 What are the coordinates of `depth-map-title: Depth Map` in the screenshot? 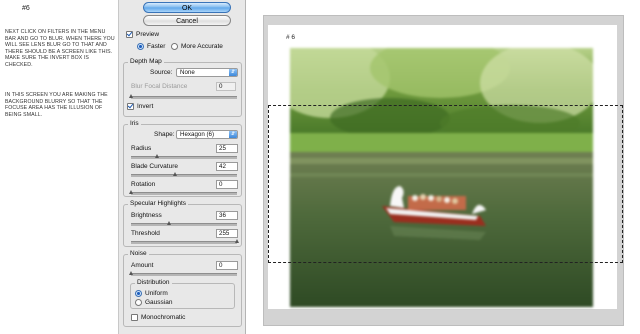 It's located at (146, 61).